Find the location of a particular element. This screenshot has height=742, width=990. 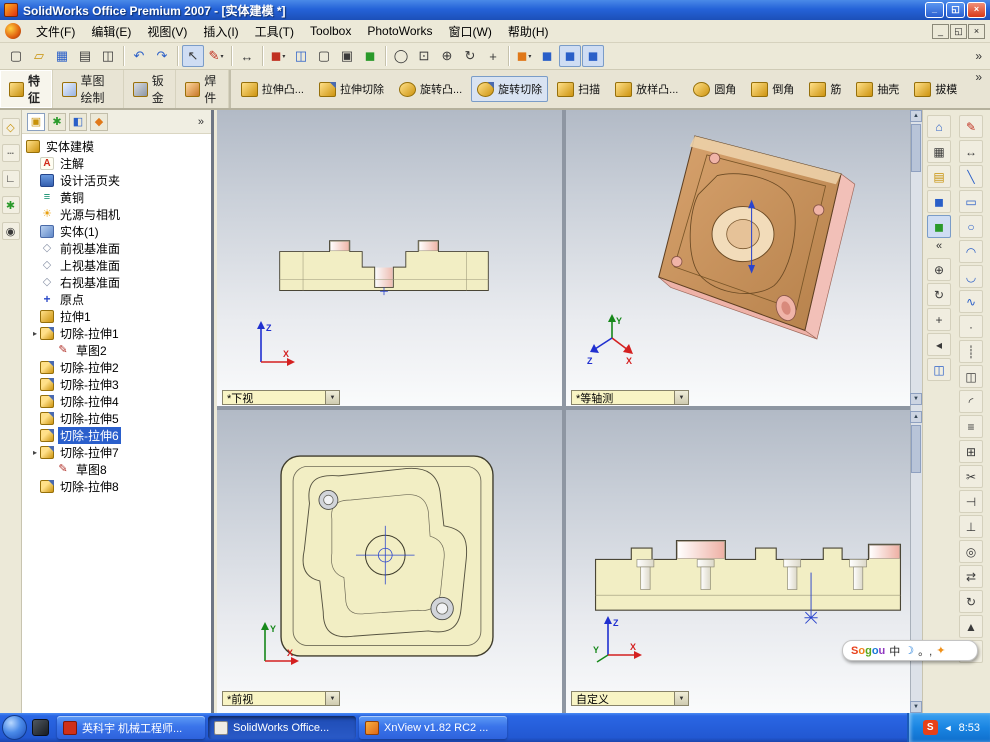

vertical-splitter is located at coordinates (564, 411).